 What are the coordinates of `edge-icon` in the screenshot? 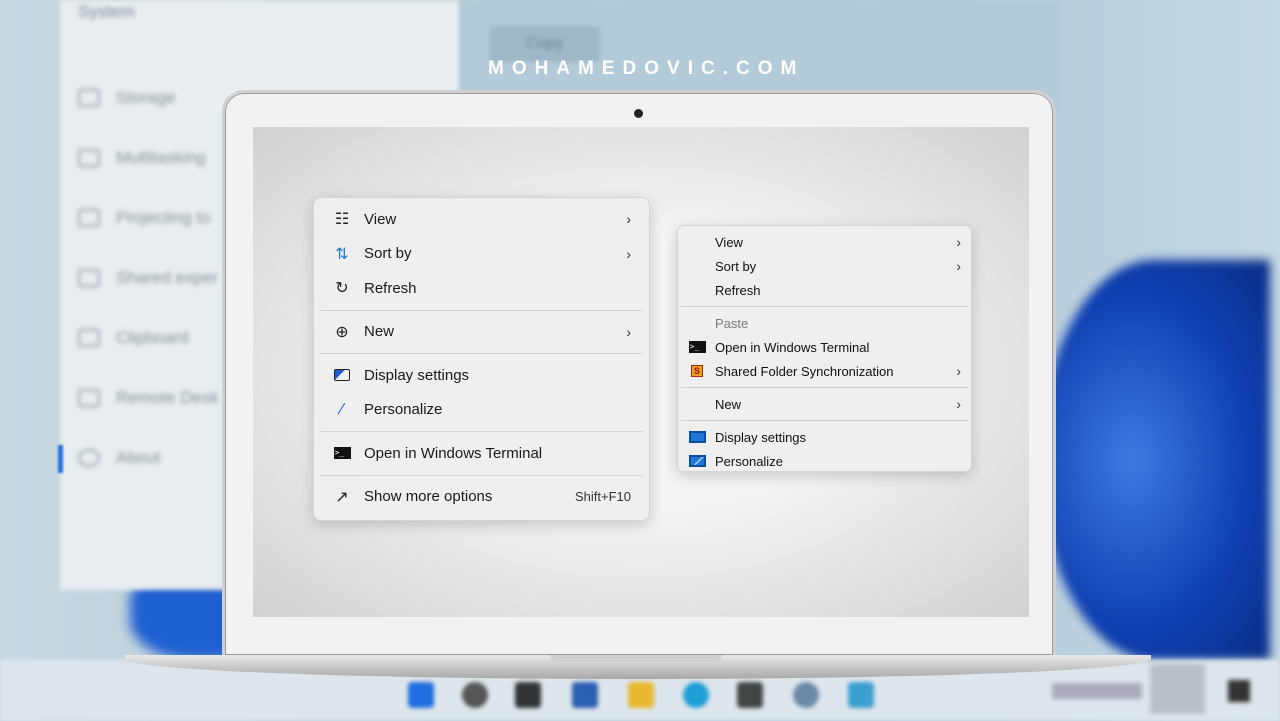 It's located at (696, 695).